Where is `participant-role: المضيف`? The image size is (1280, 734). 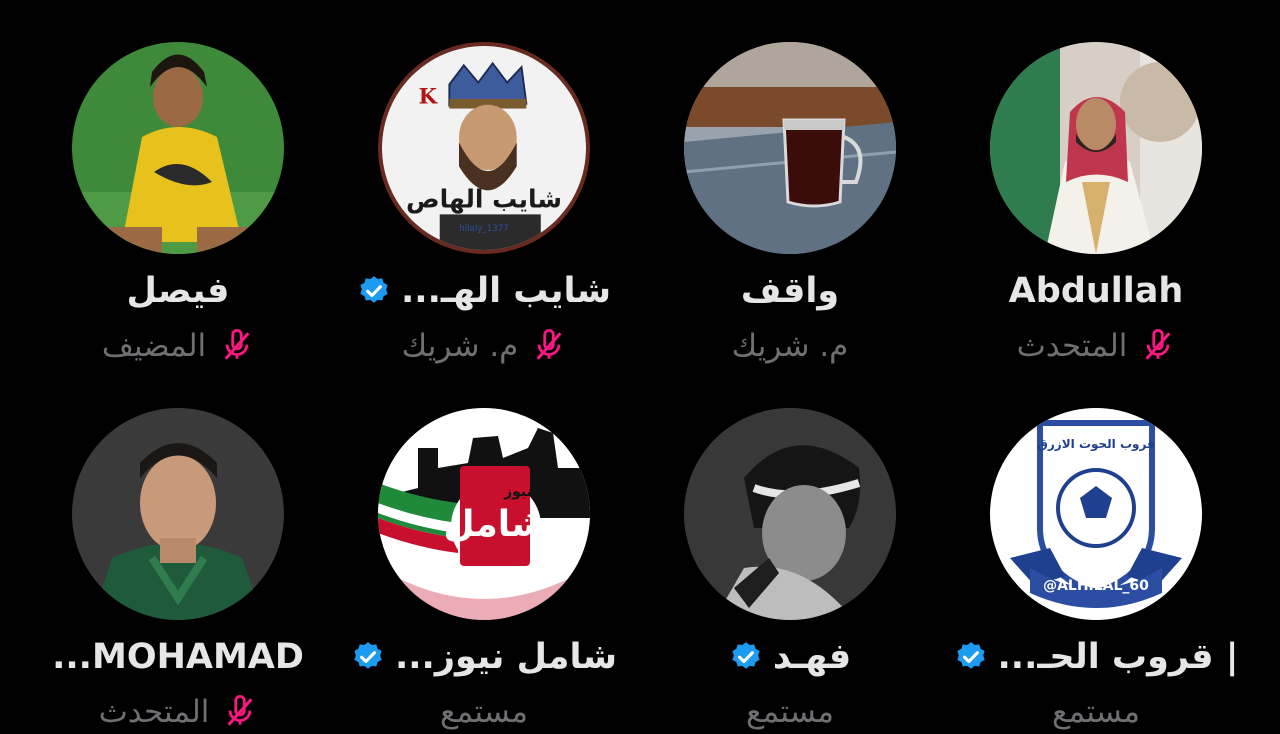 participant-role: المضيف is located at coordinates (154, 346).